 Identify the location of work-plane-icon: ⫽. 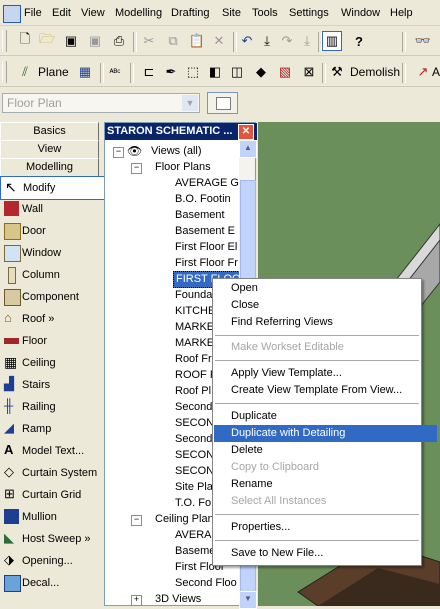
(25, 72).